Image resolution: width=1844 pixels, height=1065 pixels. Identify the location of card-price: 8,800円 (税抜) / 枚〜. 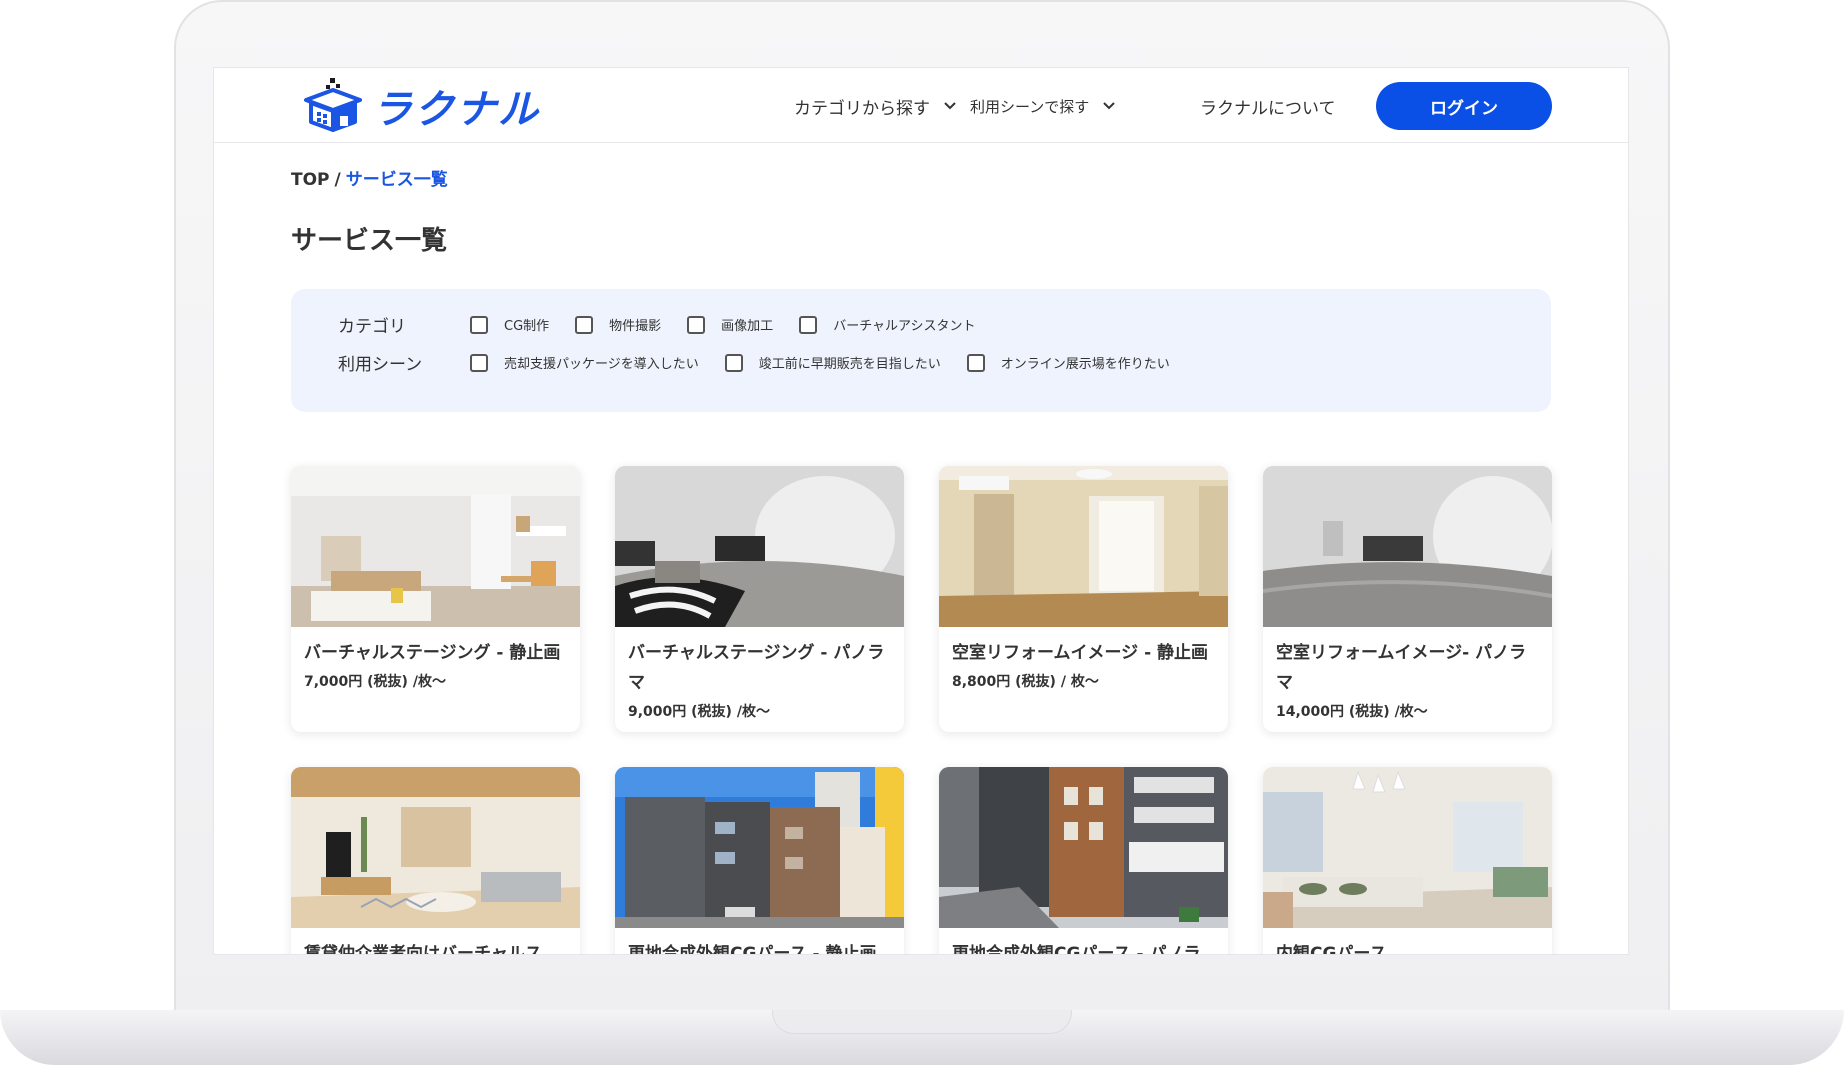
(1025, 682).